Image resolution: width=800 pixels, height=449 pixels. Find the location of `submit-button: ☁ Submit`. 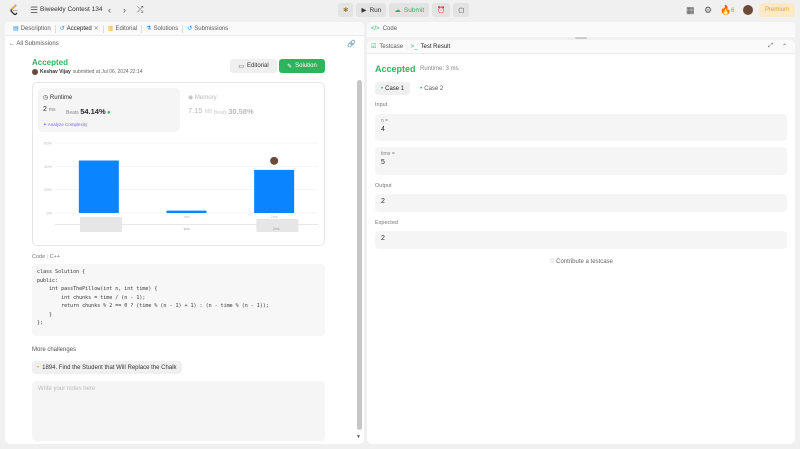

submit-button: ☁ Submit is located at coordinates (409, 10).